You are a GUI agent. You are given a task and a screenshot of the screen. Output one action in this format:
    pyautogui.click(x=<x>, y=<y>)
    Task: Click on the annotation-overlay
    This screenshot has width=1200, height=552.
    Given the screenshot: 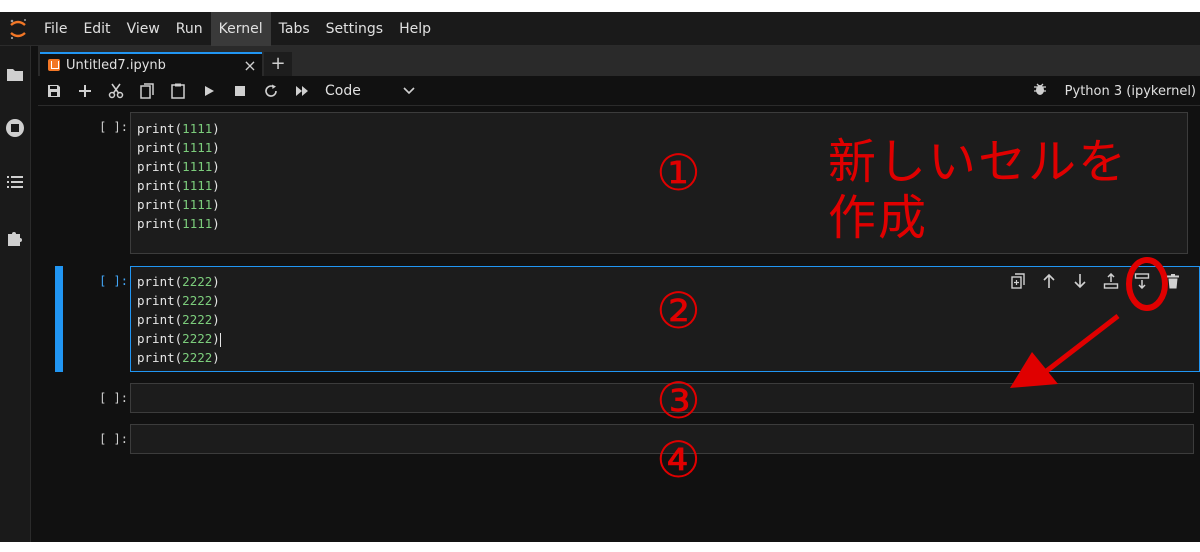 What is the action you would take?
    pyautogui.click(x=1089, y=322)
    